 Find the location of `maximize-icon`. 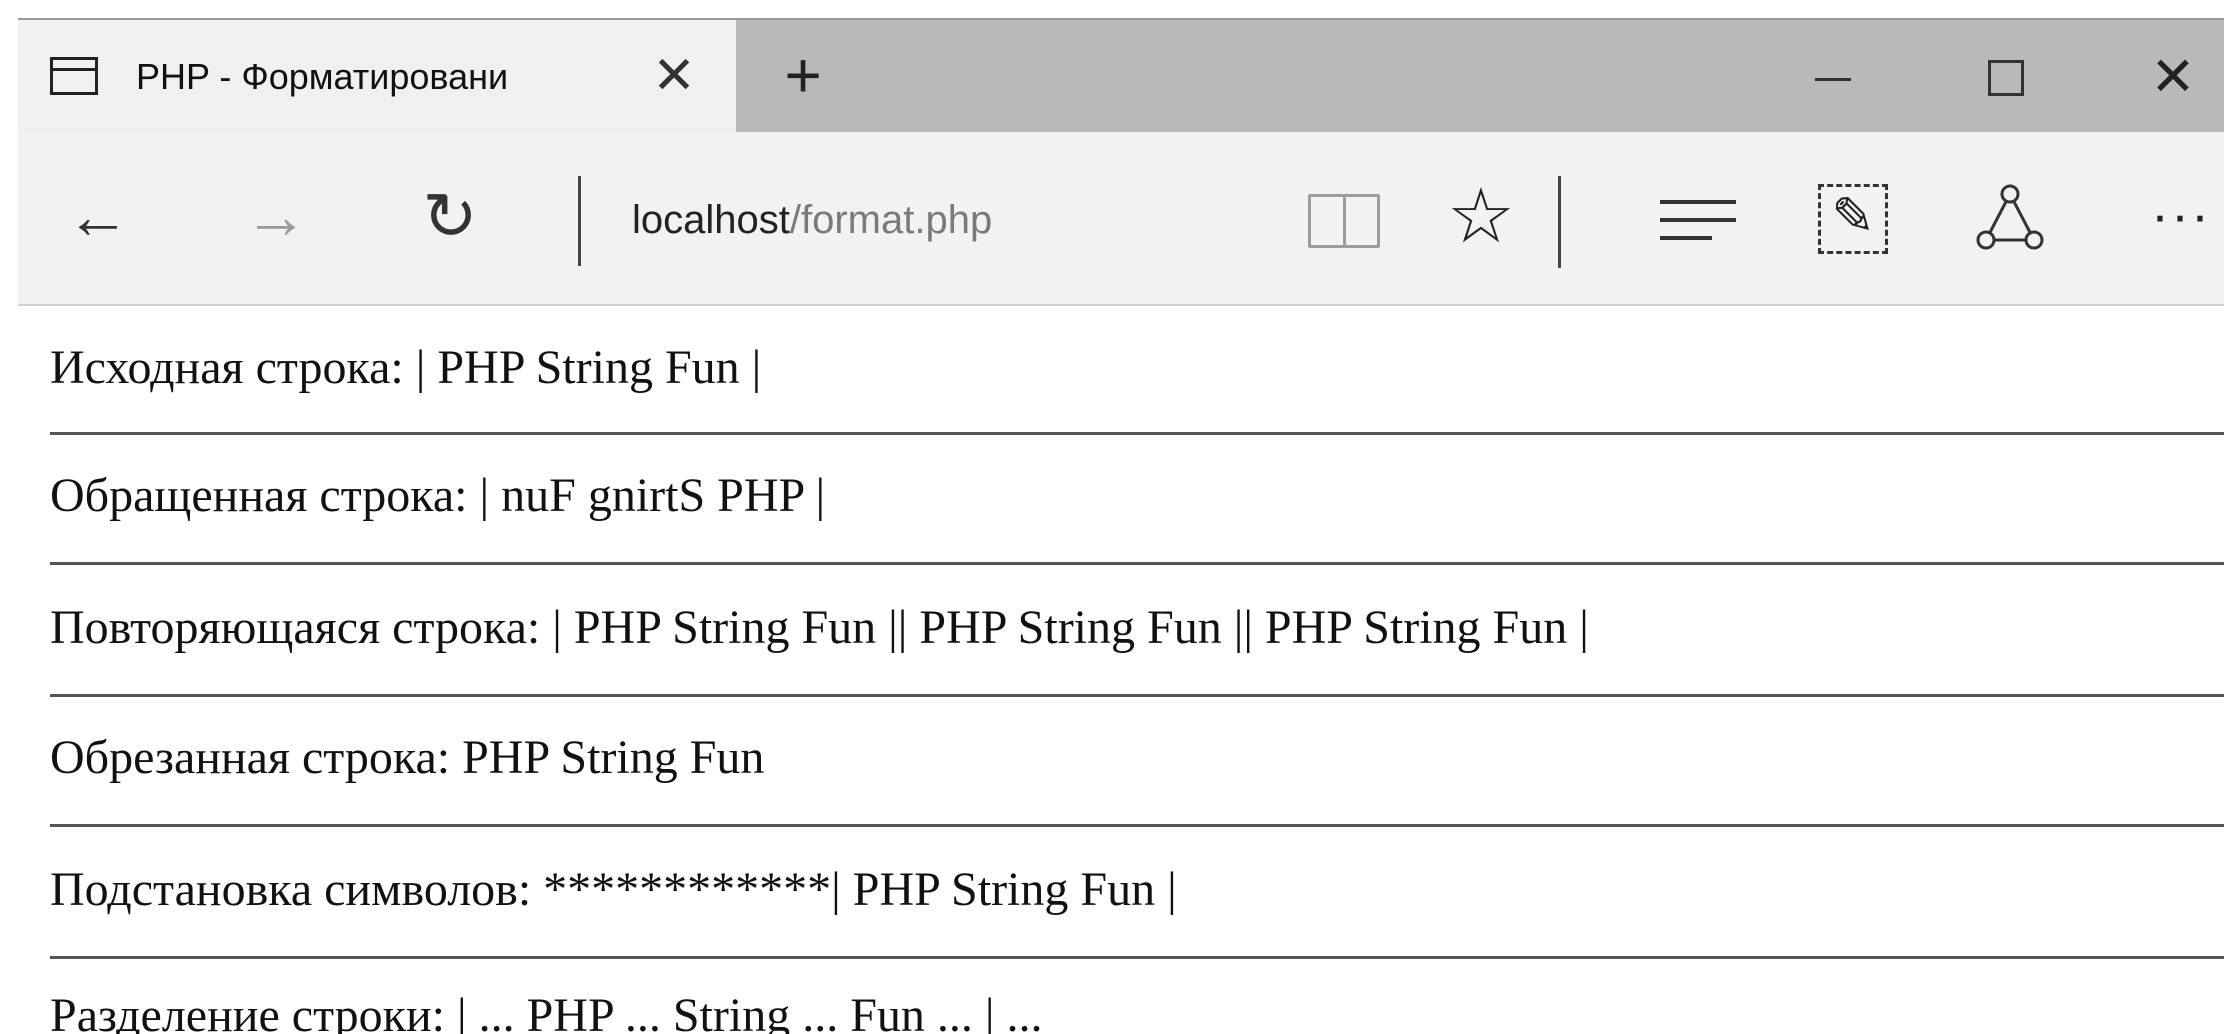

maximize-icon is located at coordinates (2007, 77).